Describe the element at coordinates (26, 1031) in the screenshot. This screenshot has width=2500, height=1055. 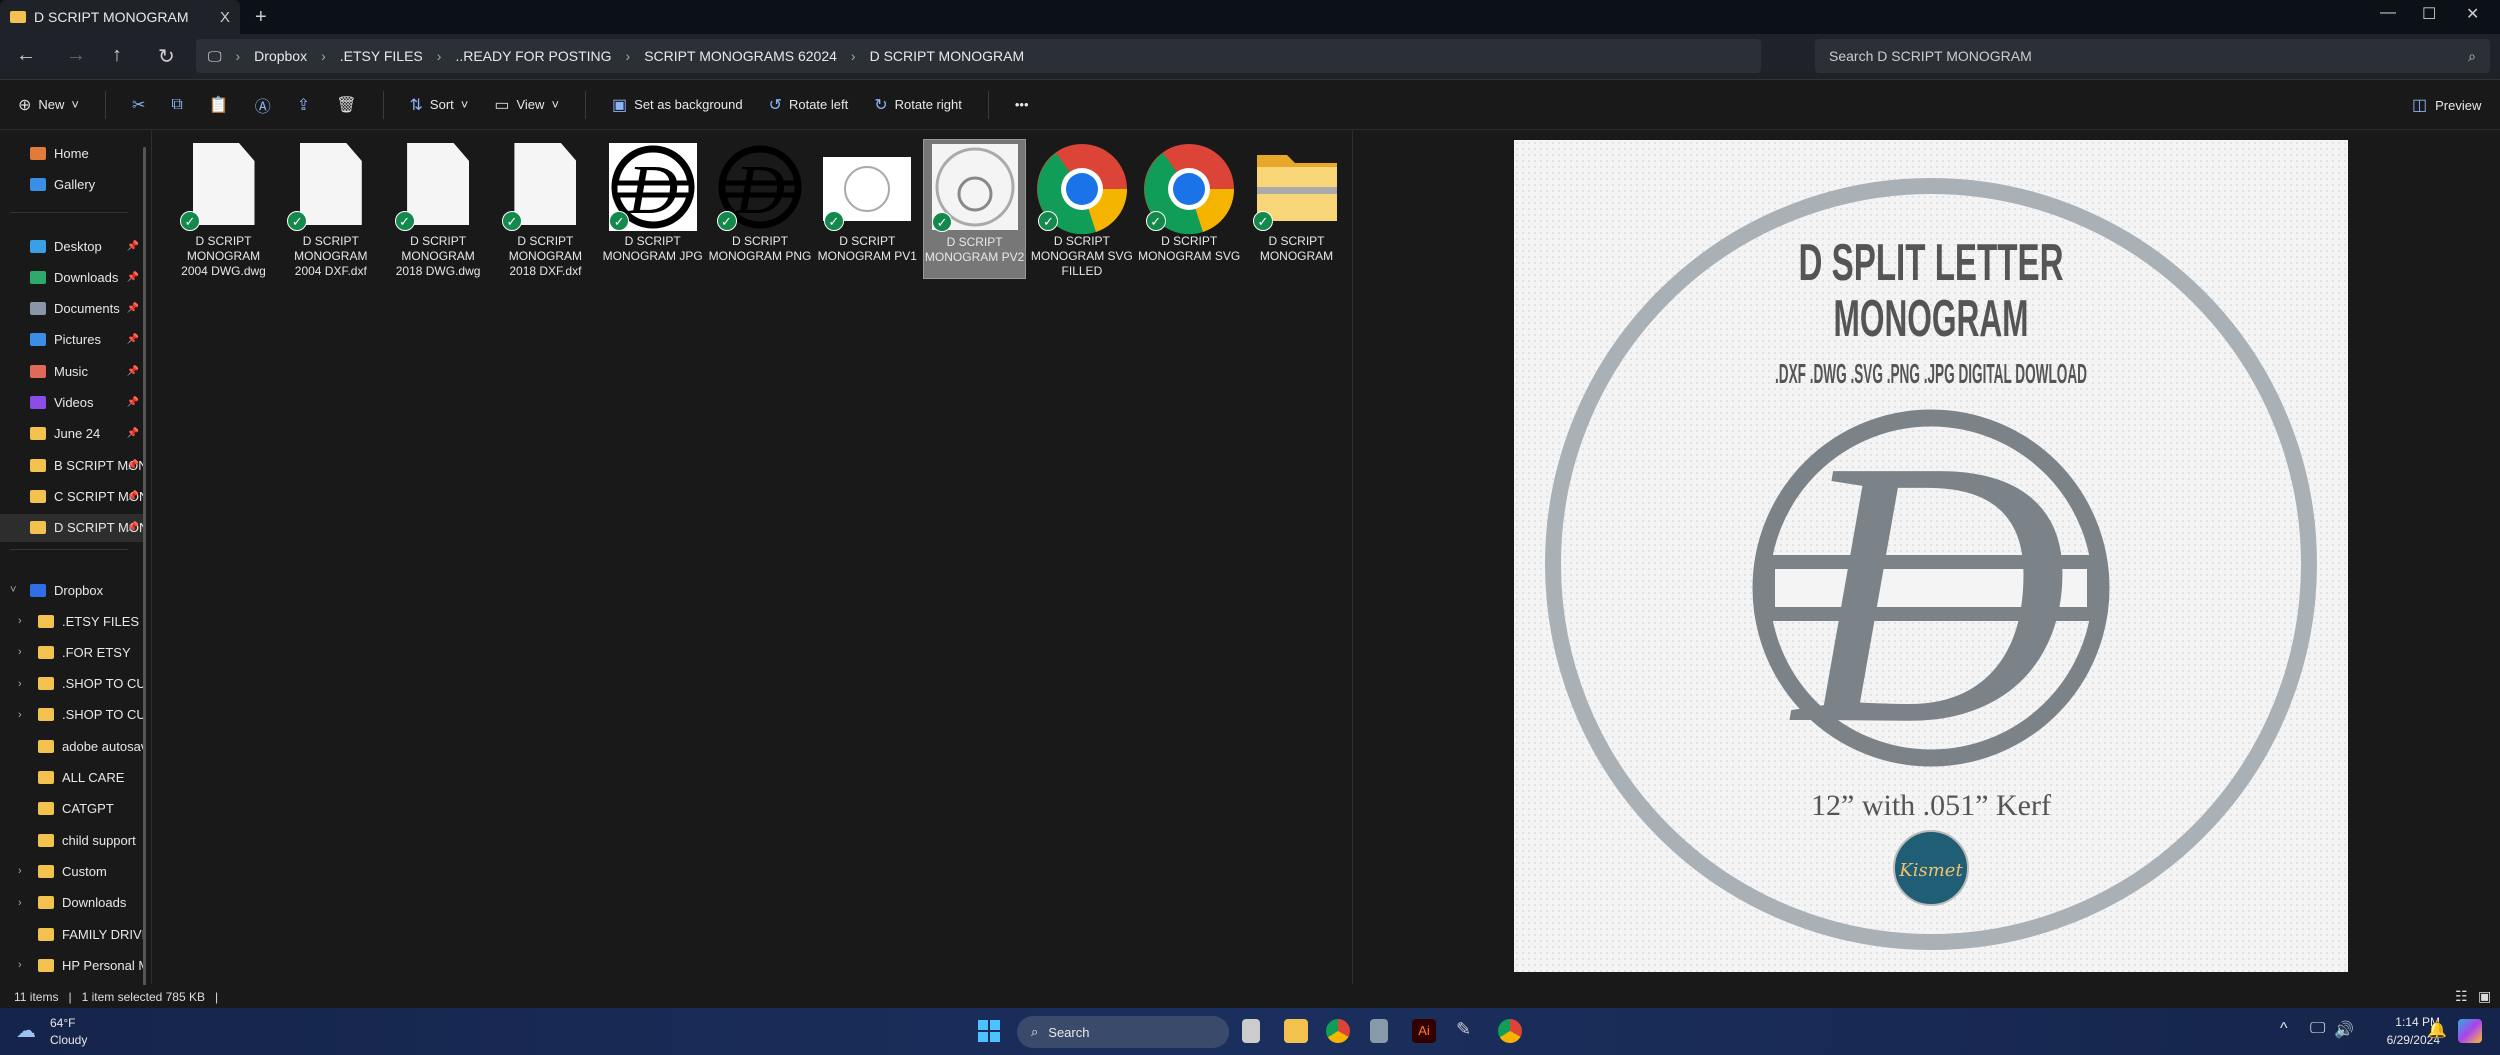
I see `weather-icon: ☁` at that location.